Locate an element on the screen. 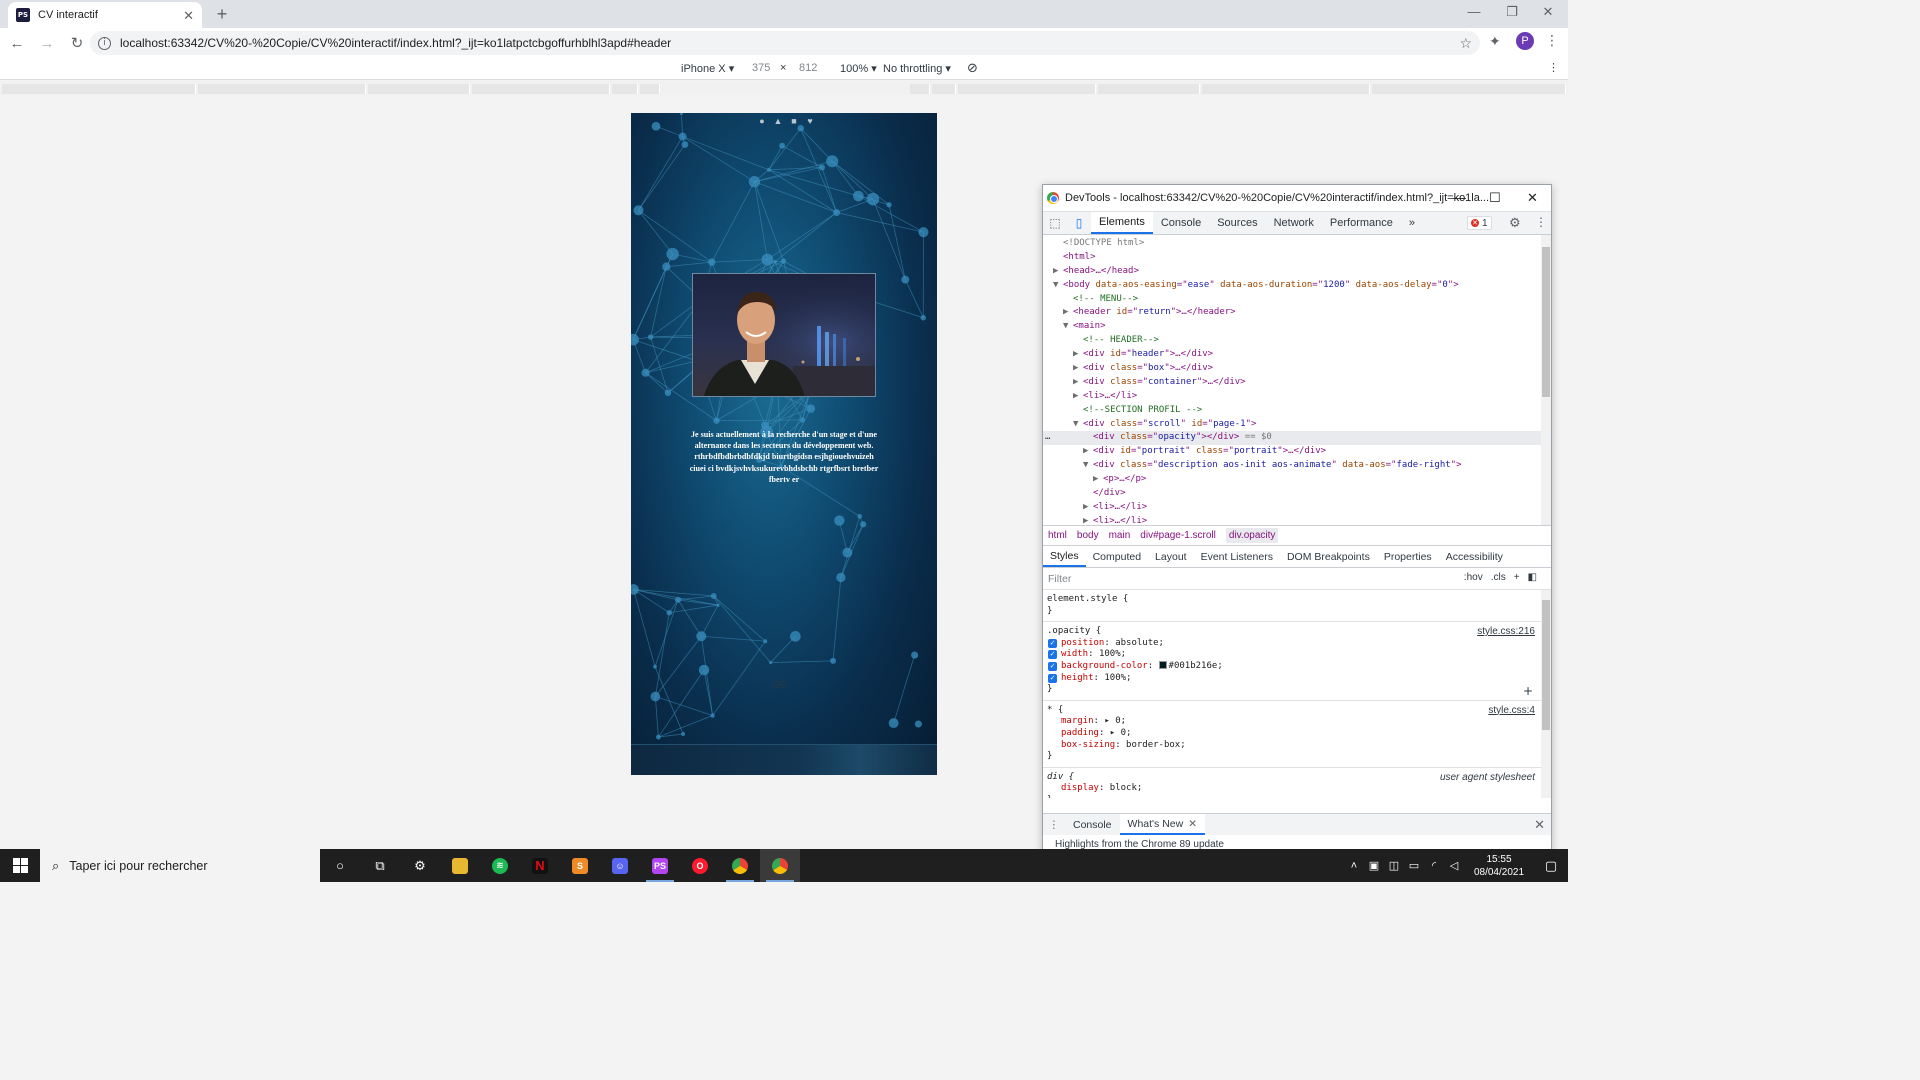  rule-source-link: style.css:216 is located at coordinates (1506, 632).